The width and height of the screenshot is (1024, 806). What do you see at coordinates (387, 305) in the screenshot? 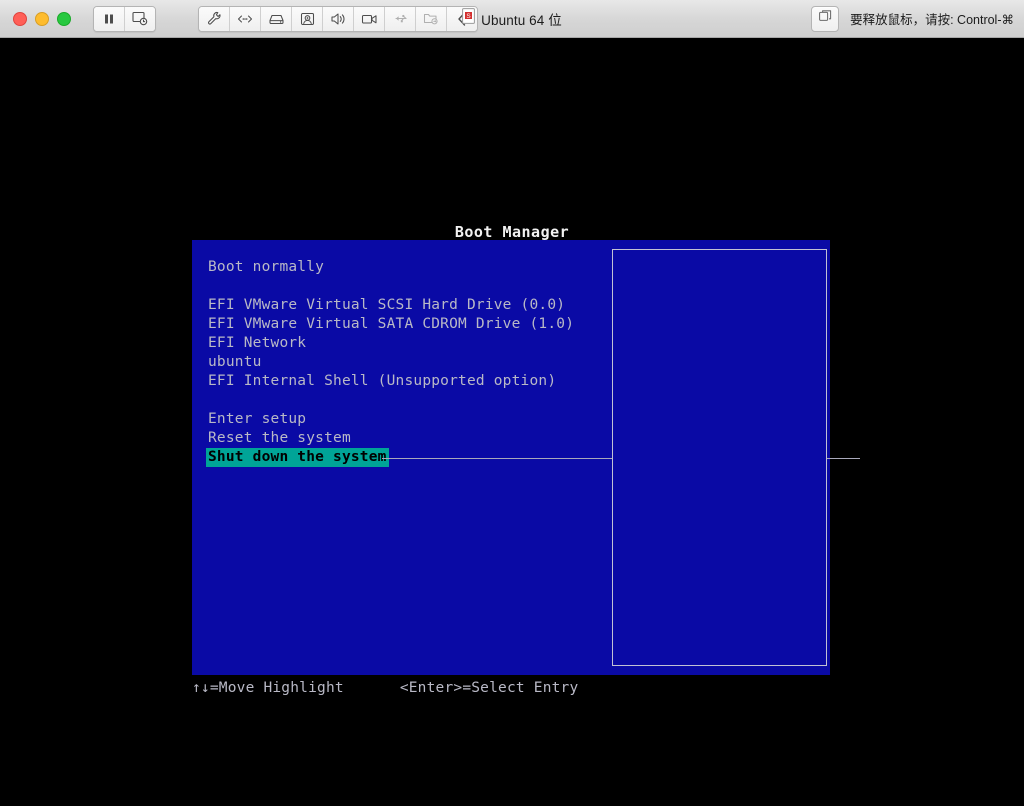
I see `boot-menu-item-label: EFI VMware Virtual SCSI Hard Drive (0.0)` at bounding box center [387, 305].